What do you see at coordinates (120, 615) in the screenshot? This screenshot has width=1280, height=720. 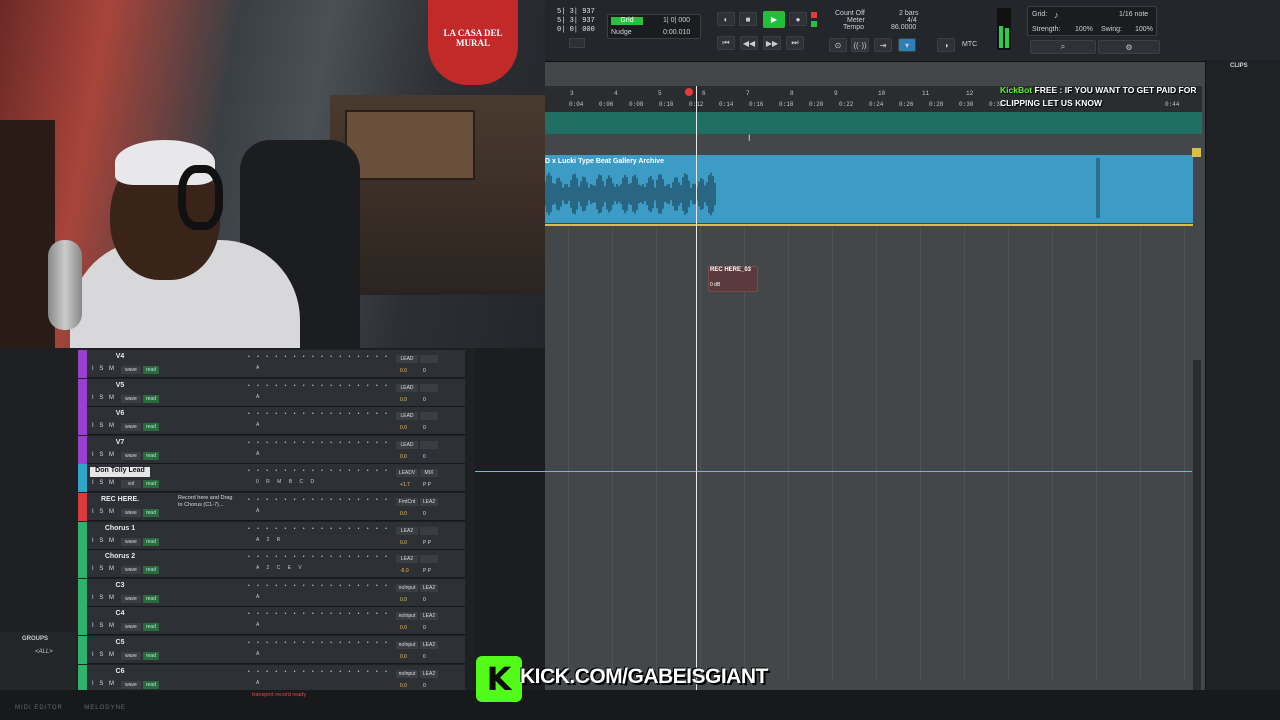 I see `track-name: C4` at bounding box center [120, 615].